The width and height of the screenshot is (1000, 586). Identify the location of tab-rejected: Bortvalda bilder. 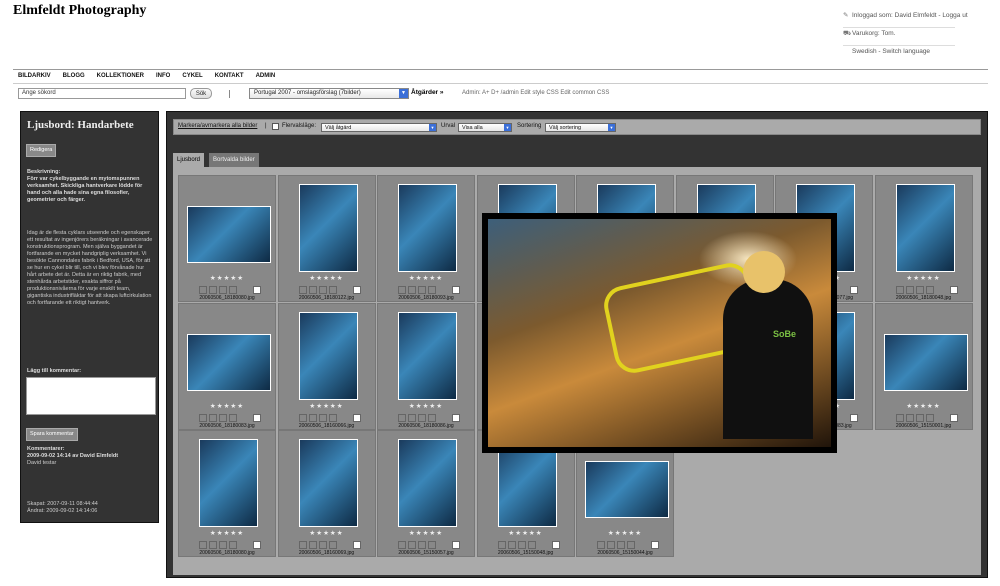
(234, 160).